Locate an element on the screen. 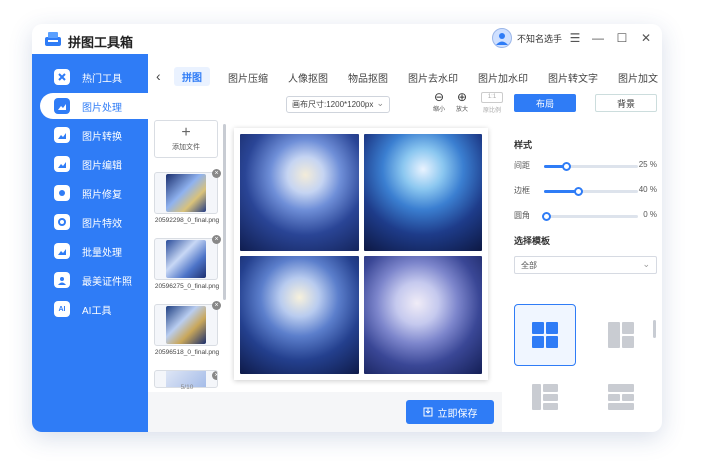 The image size is (706, 464). sidebar-item-image-convert: 图片转换 is located at coordinates (94, 135).